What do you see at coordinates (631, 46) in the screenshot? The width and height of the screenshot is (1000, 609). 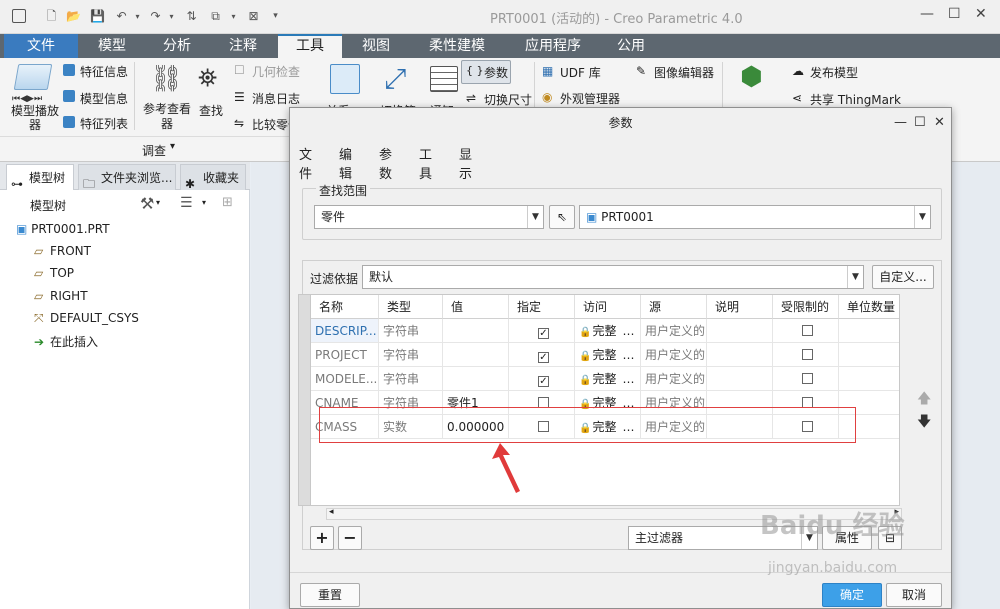 I see `tab-utilities: 公用` at bounding box center [631, 46].